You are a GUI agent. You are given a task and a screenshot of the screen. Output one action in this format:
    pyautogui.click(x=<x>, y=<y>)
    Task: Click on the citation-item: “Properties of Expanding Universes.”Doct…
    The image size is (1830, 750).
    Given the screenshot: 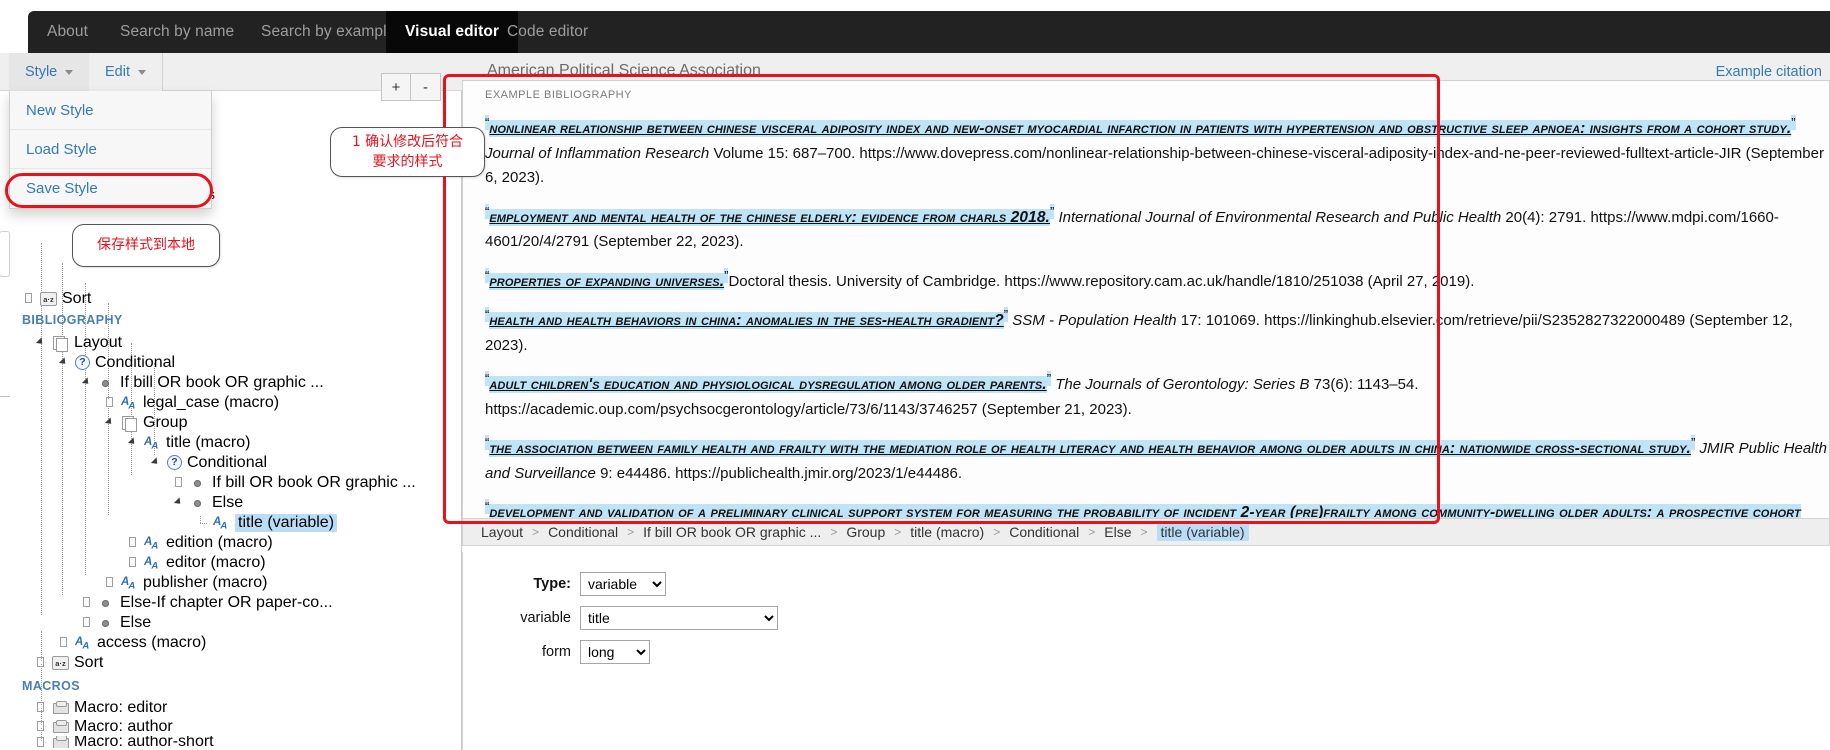 What is the action you would take?
    pyautogui.click(x=1157, y=279)
    